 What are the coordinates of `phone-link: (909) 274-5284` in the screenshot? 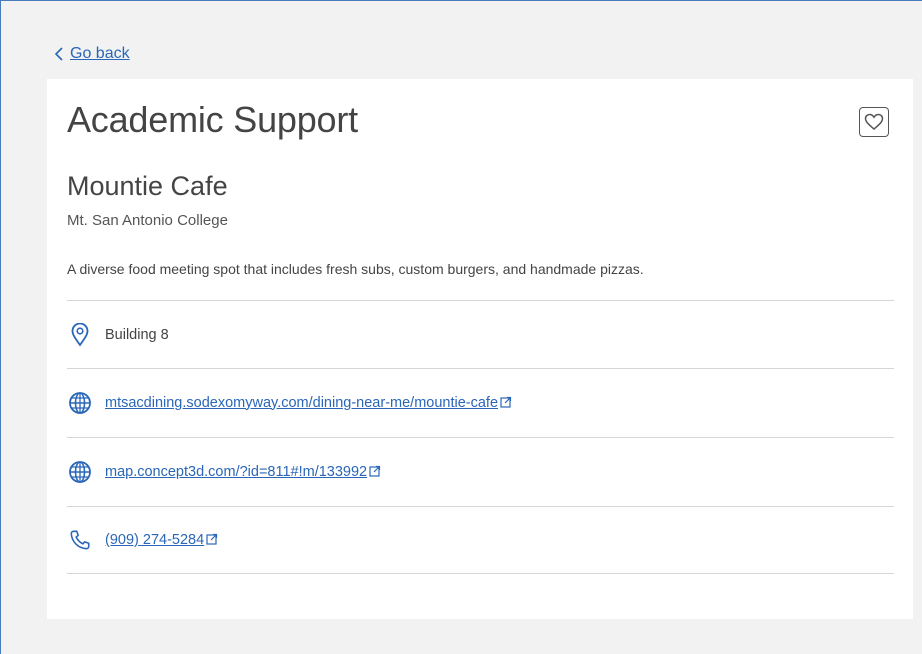 It's located at (161, 540).